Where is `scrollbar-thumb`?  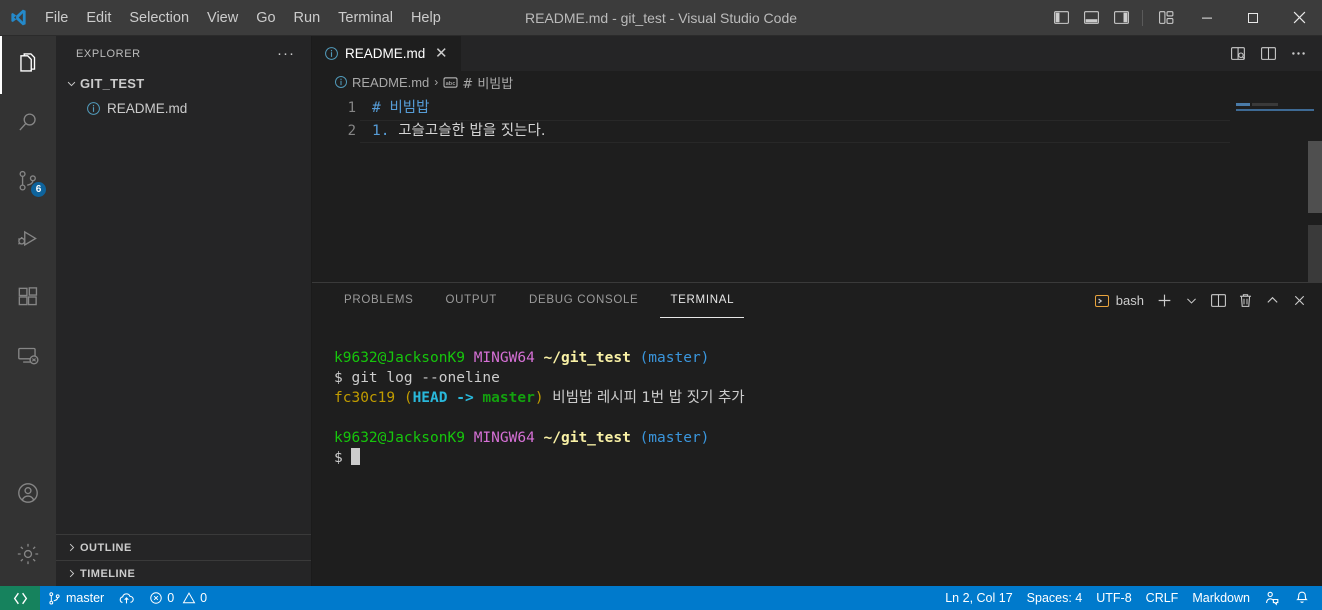 scrollbar-thumb is located at coordinates (1315, 177).